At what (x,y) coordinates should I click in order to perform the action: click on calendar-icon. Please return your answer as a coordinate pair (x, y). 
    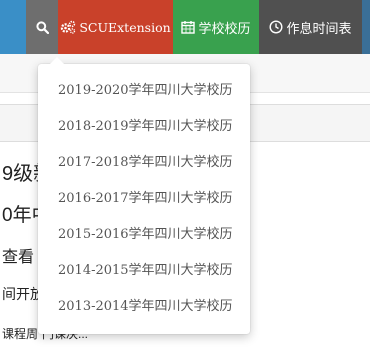
    Looking at the image, I should click on (188, 27).